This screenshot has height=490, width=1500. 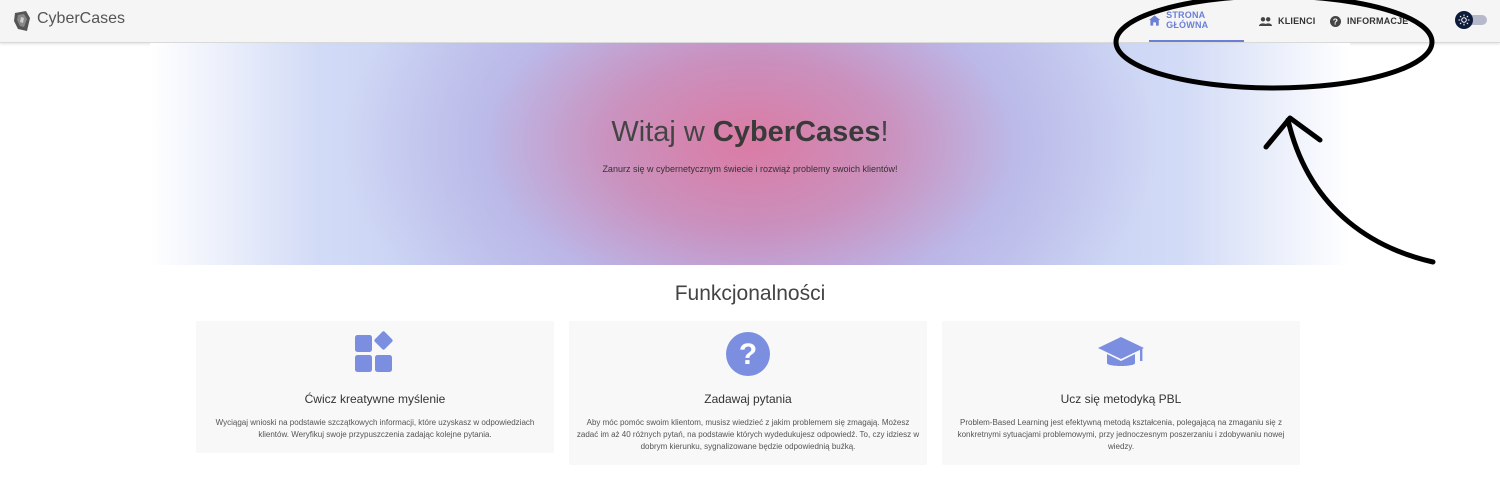 What do you see at coordinates (1121, 351) in the screenshot?
I see `graduation-cap-icon` at bounding box center [1121, 351].